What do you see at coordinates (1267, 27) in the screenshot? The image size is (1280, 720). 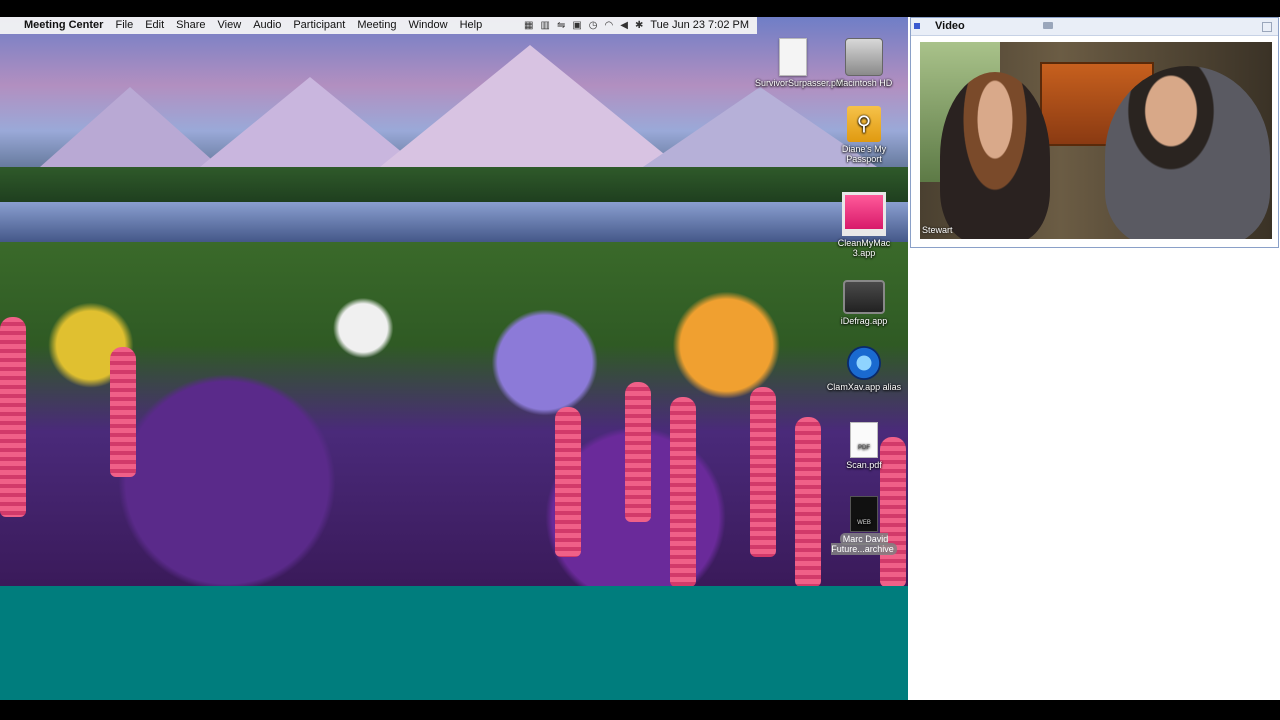 I see `panel-options-icon` at bounding box center [1267, 27].